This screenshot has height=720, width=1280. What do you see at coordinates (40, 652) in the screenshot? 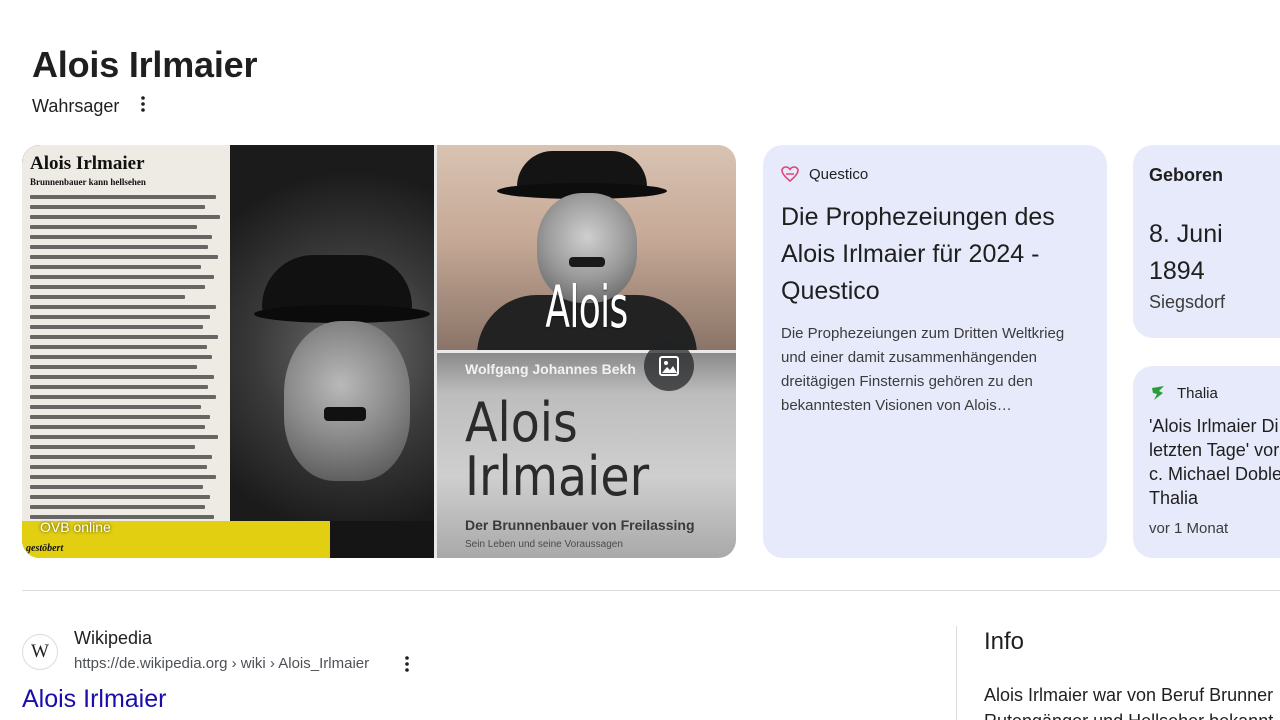
I see `wikipedia-favicon-icon: W` at bounding box center [40, 652].